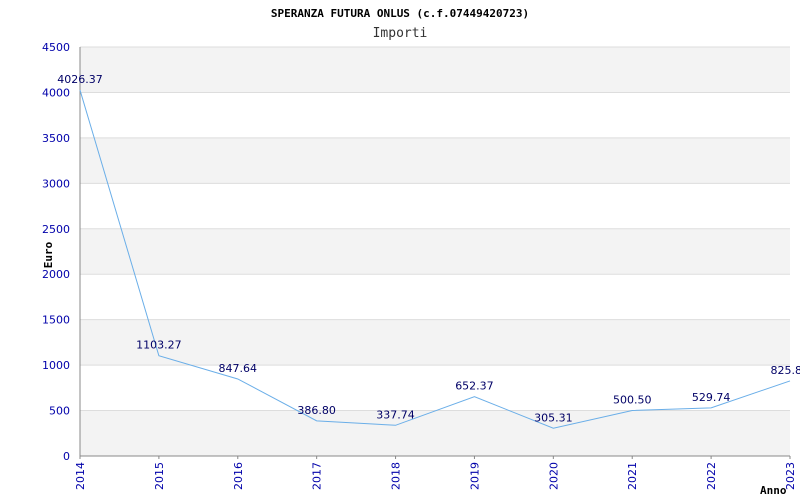 This screenshot has height=500, width=800. I want to click on data-label: 386.80, so click(316, 410).